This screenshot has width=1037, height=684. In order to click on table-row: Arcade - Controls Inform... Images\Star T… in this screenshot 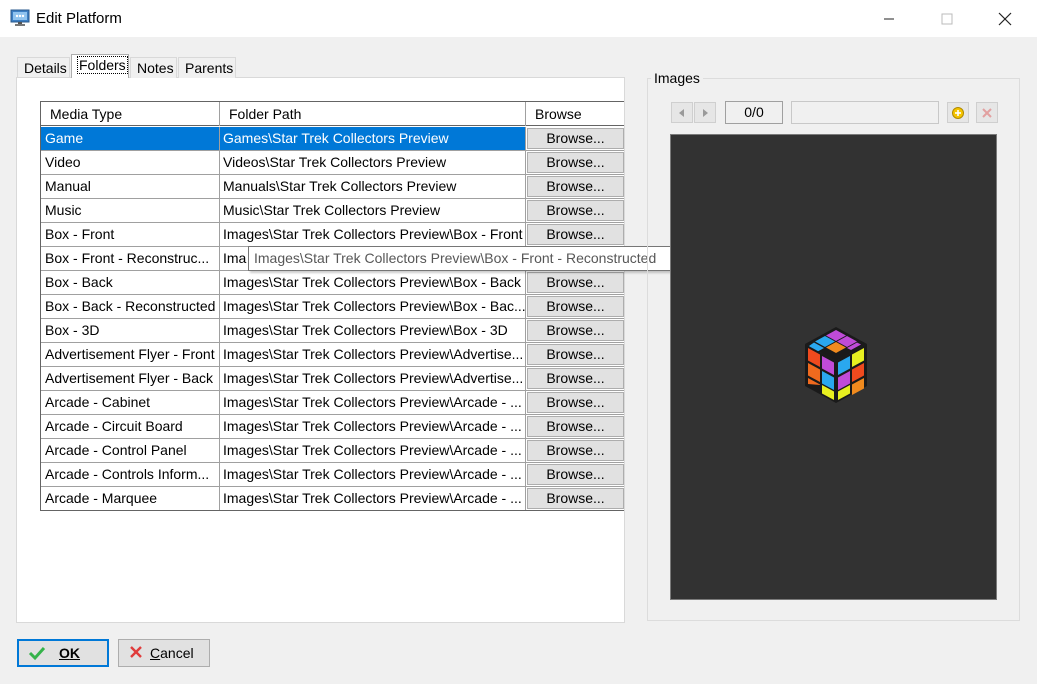, I will do `click(332, 475)`.